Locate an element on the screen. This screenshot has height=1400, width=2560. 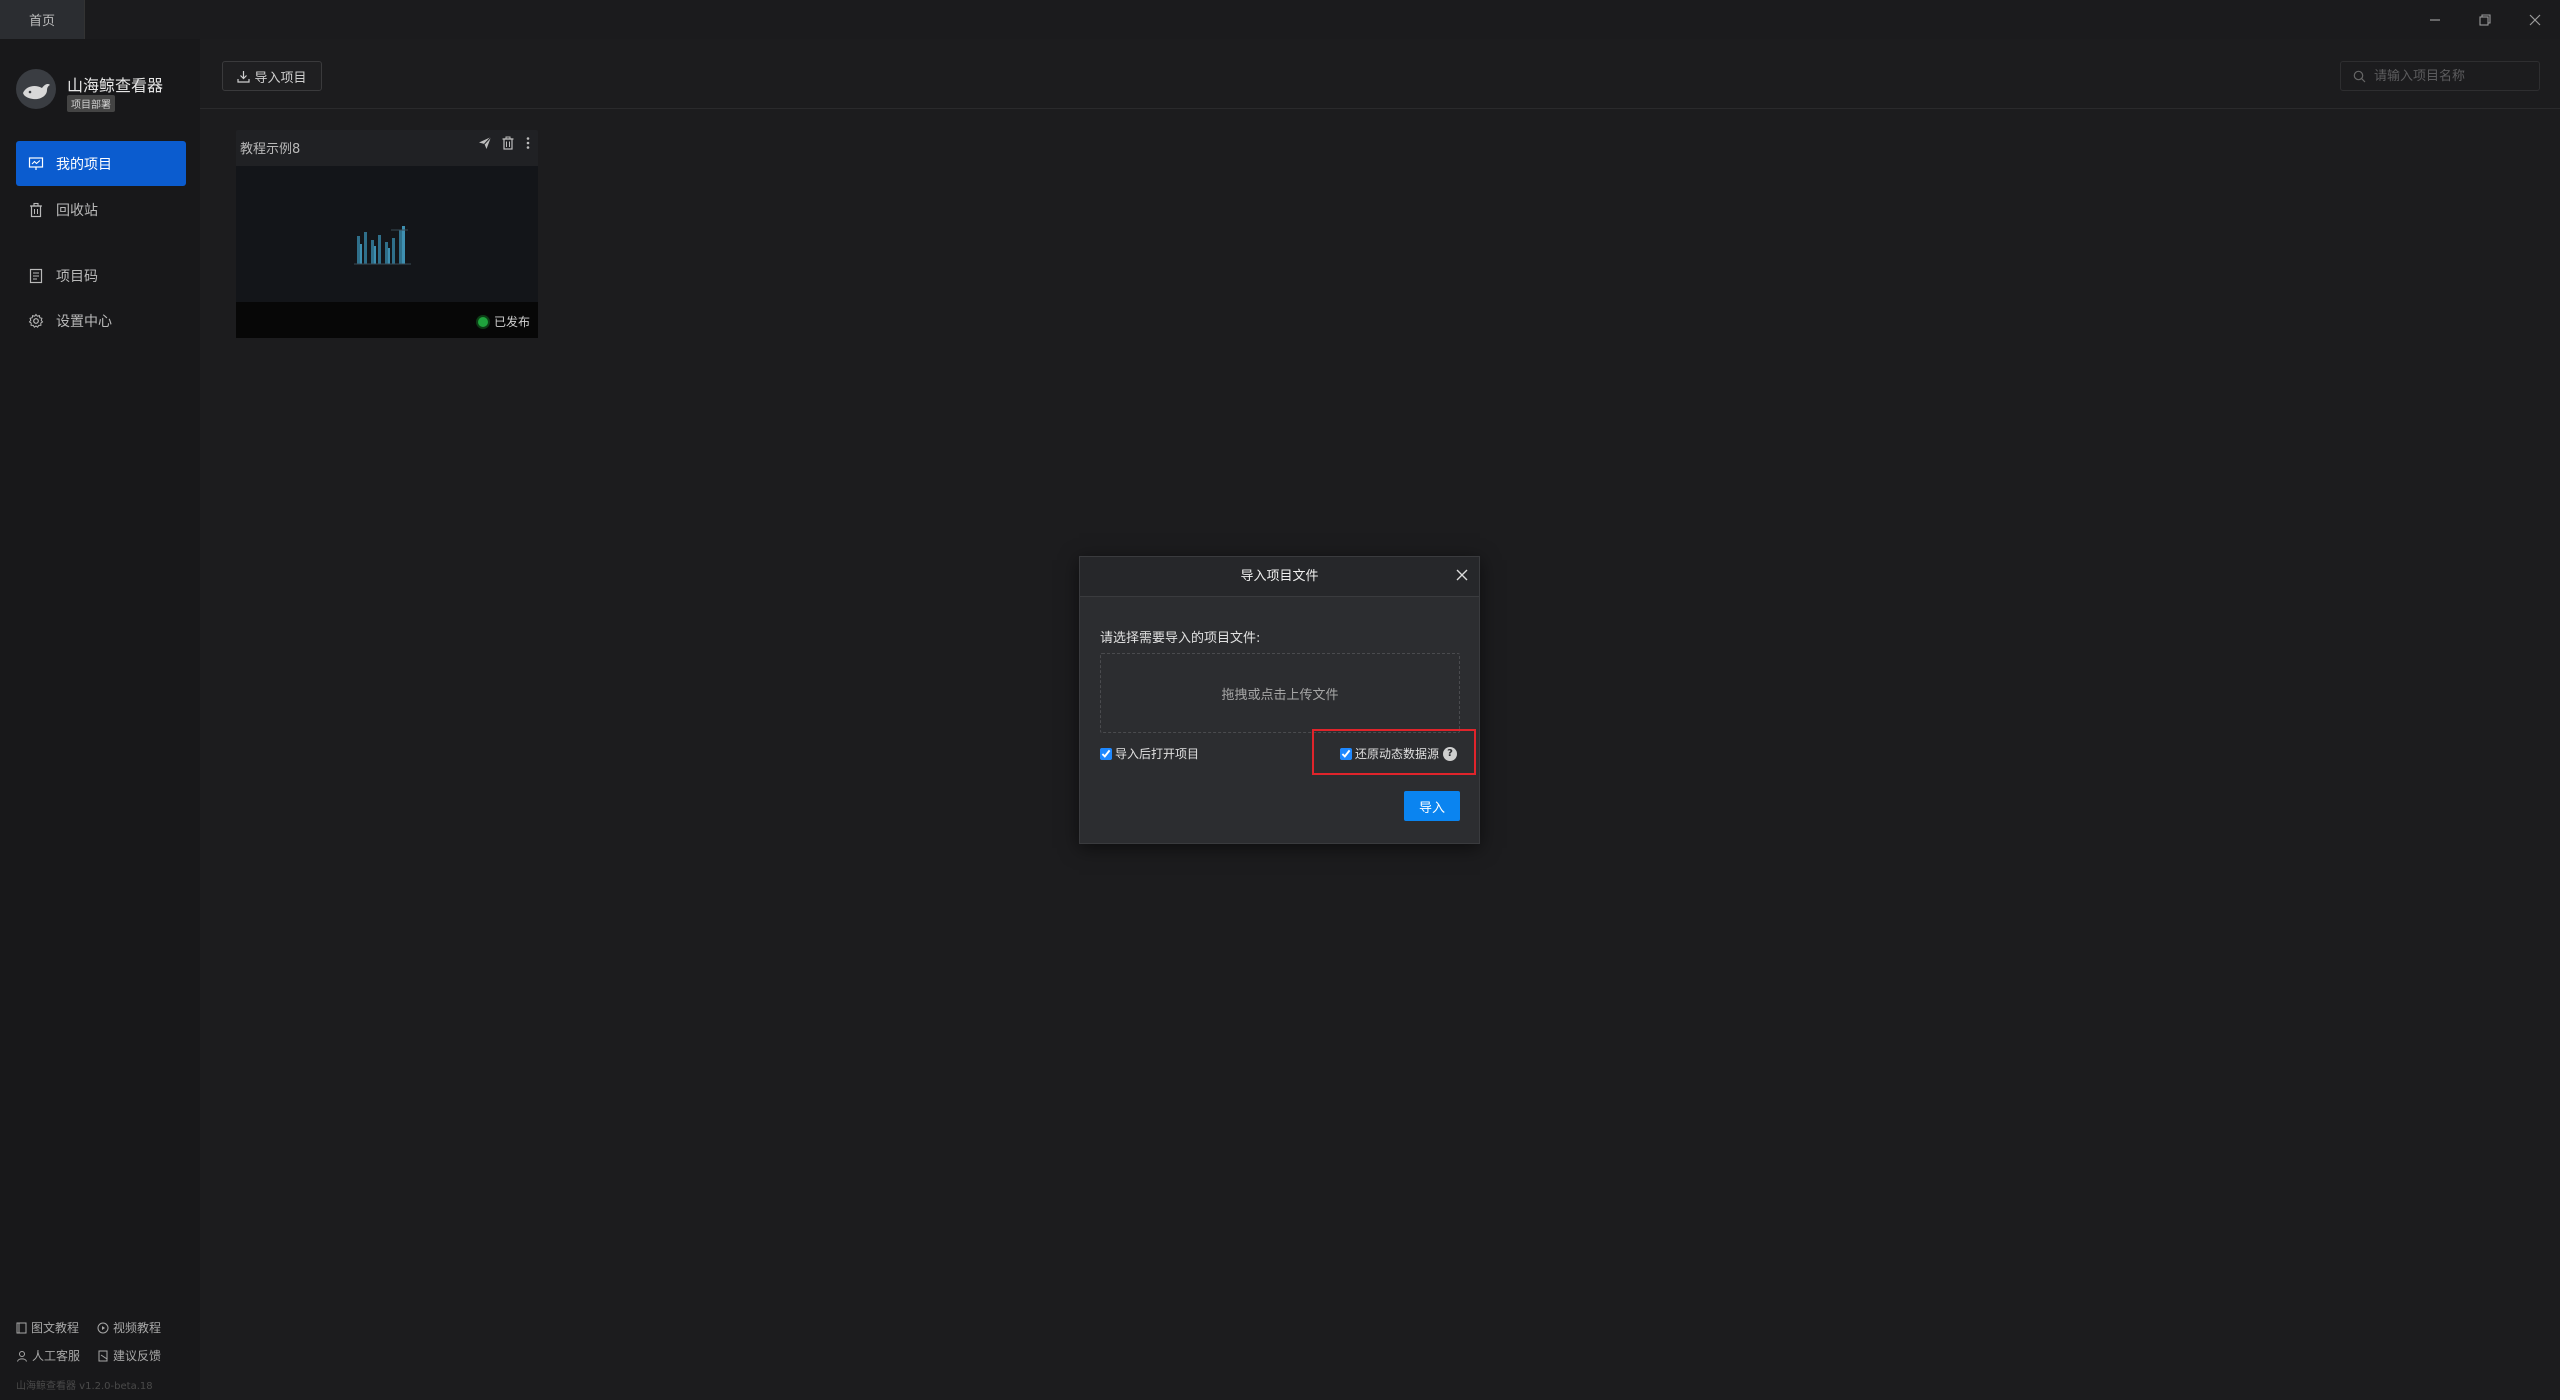
import-submit-button: 导入 is located at coordinates (1432, 806).